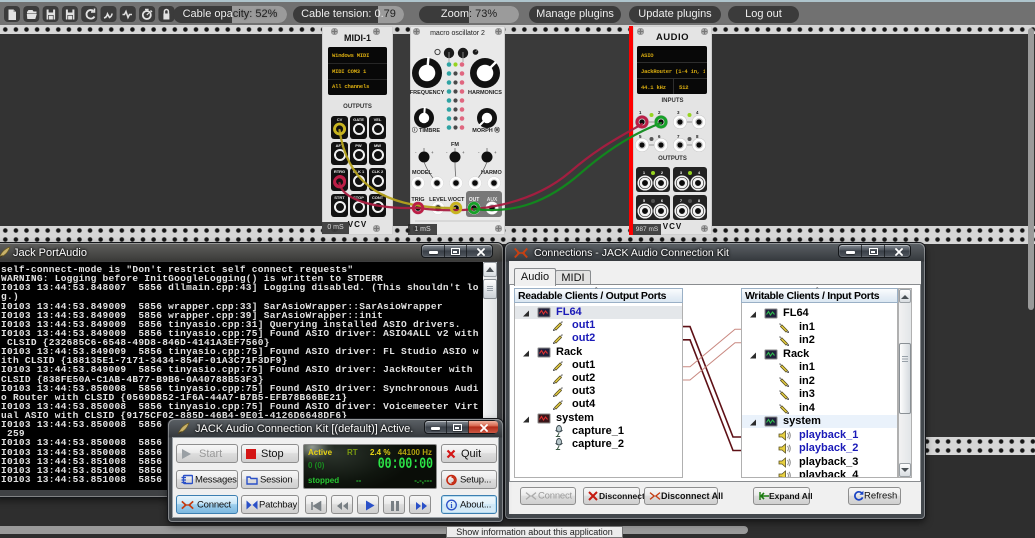  What do you see at coordinates (422, 173) in the screenshot?
I see `svg-text: MODEL` at bounding box center [422, 173].